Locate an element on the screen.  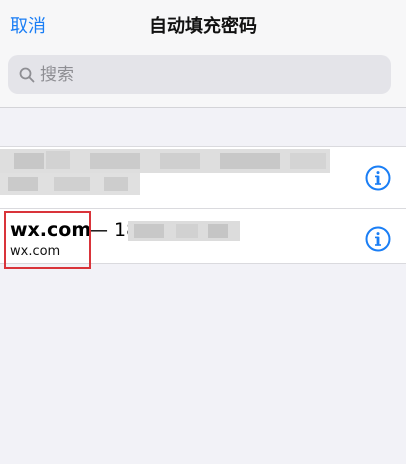
page-title: 自动填充密码 is located at coordinates (203, 26).